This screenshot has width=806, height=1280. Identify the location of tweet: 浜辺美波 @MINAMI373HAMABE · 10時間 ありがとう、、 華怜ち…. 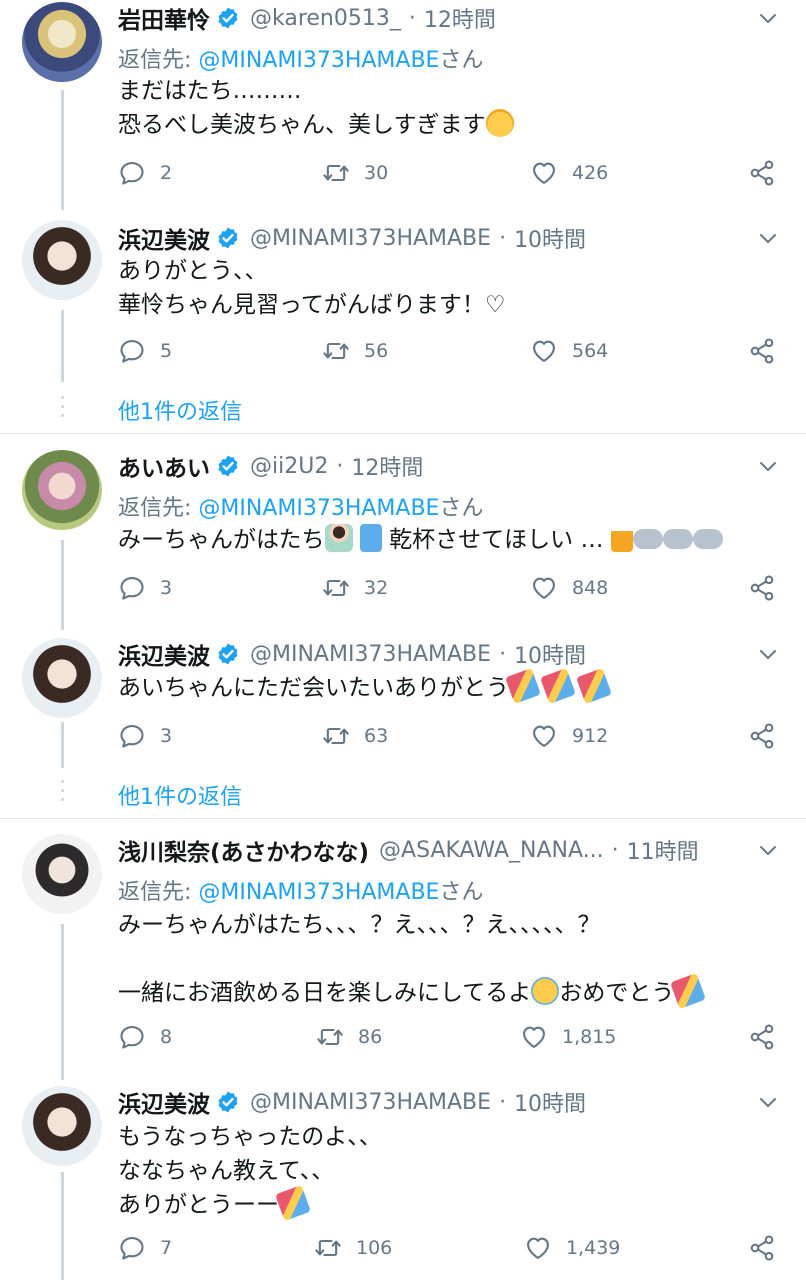
(403, 305).